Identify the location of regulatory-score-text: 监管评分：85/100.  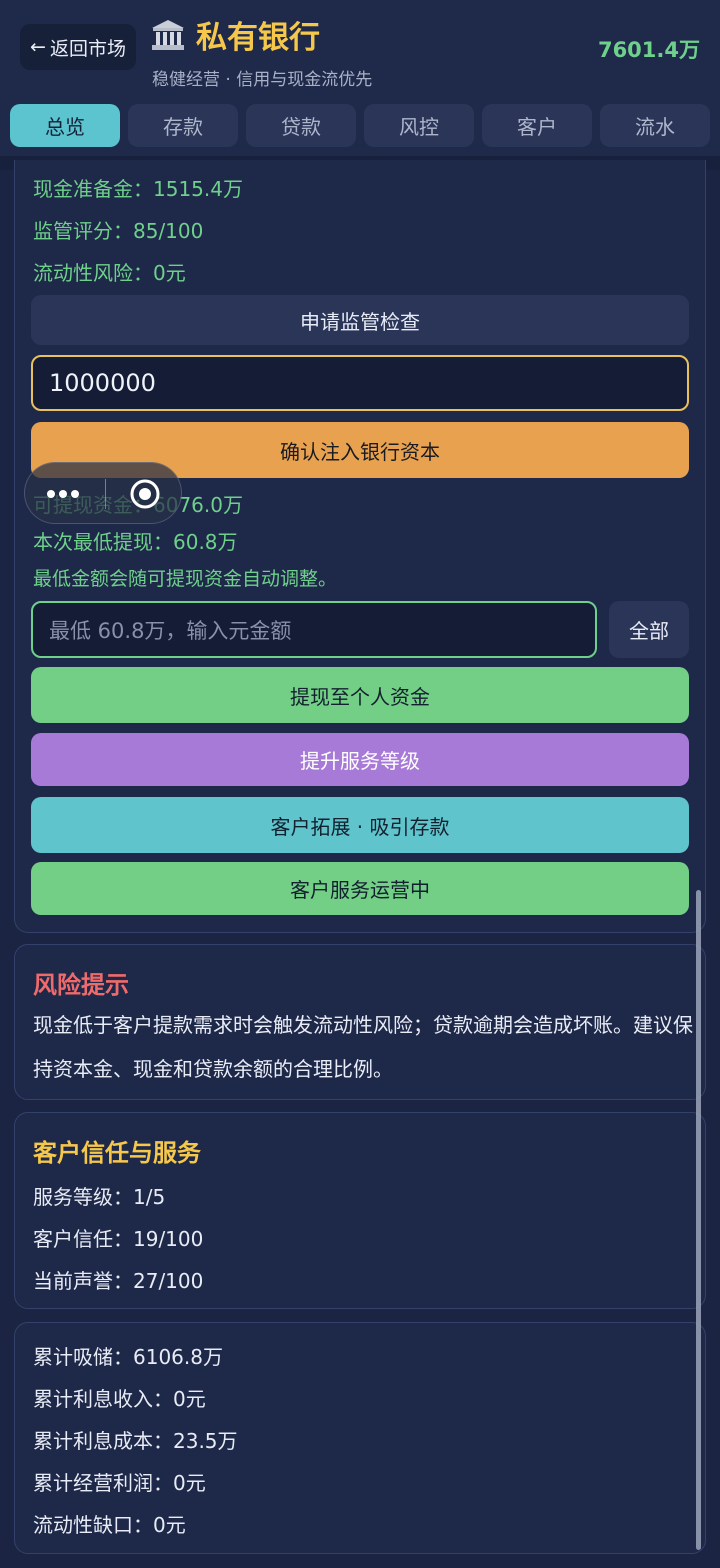
(118, 231).